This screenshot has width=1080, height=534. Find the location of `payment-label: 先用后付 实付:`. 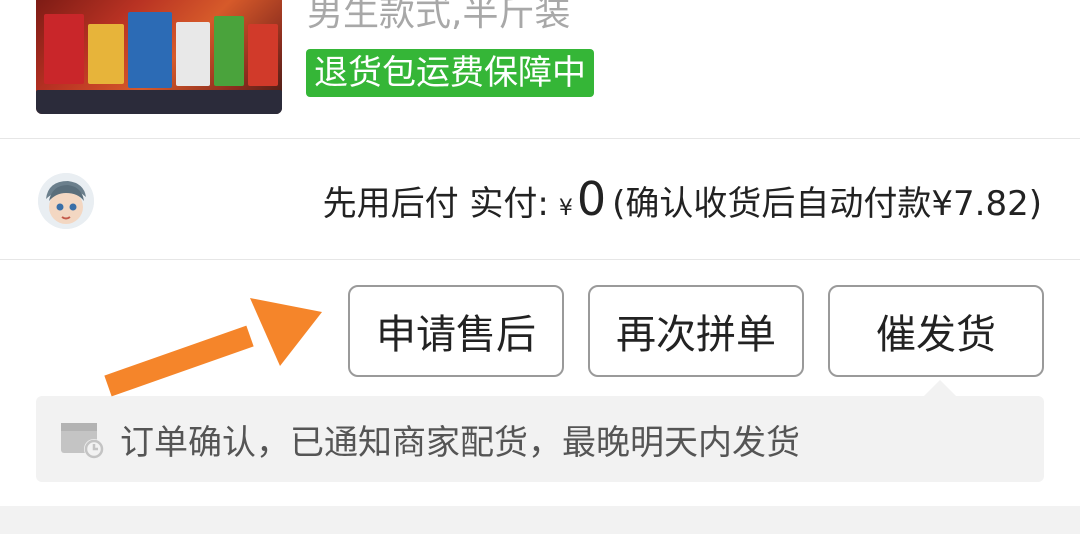

payment-label: 先用后付 实付: is located at coordinates (435, 204).